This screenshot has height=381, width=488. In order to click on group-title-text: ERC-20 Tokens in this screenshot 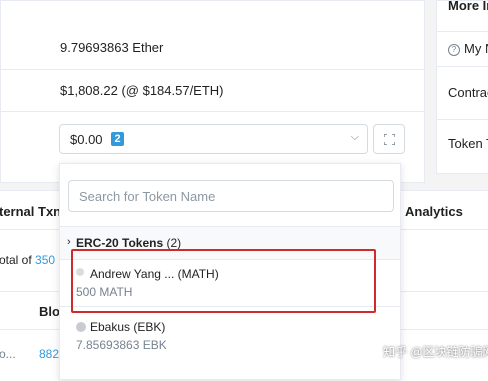, I will do `click(120, 243)`.